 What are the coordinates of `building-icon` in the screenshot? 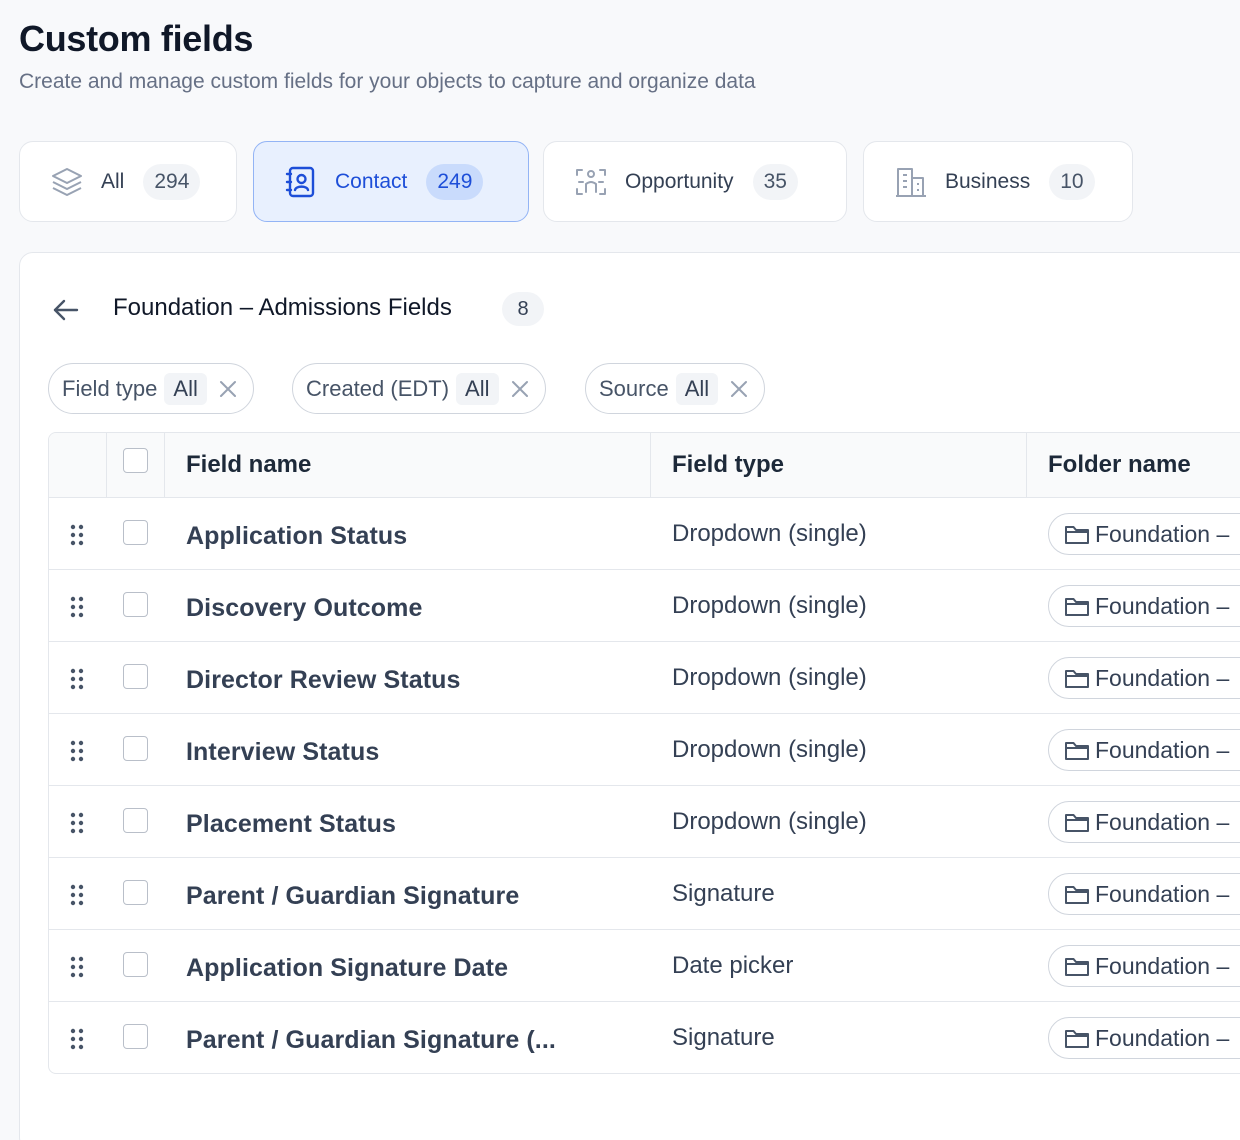 It's located at (911, 182).